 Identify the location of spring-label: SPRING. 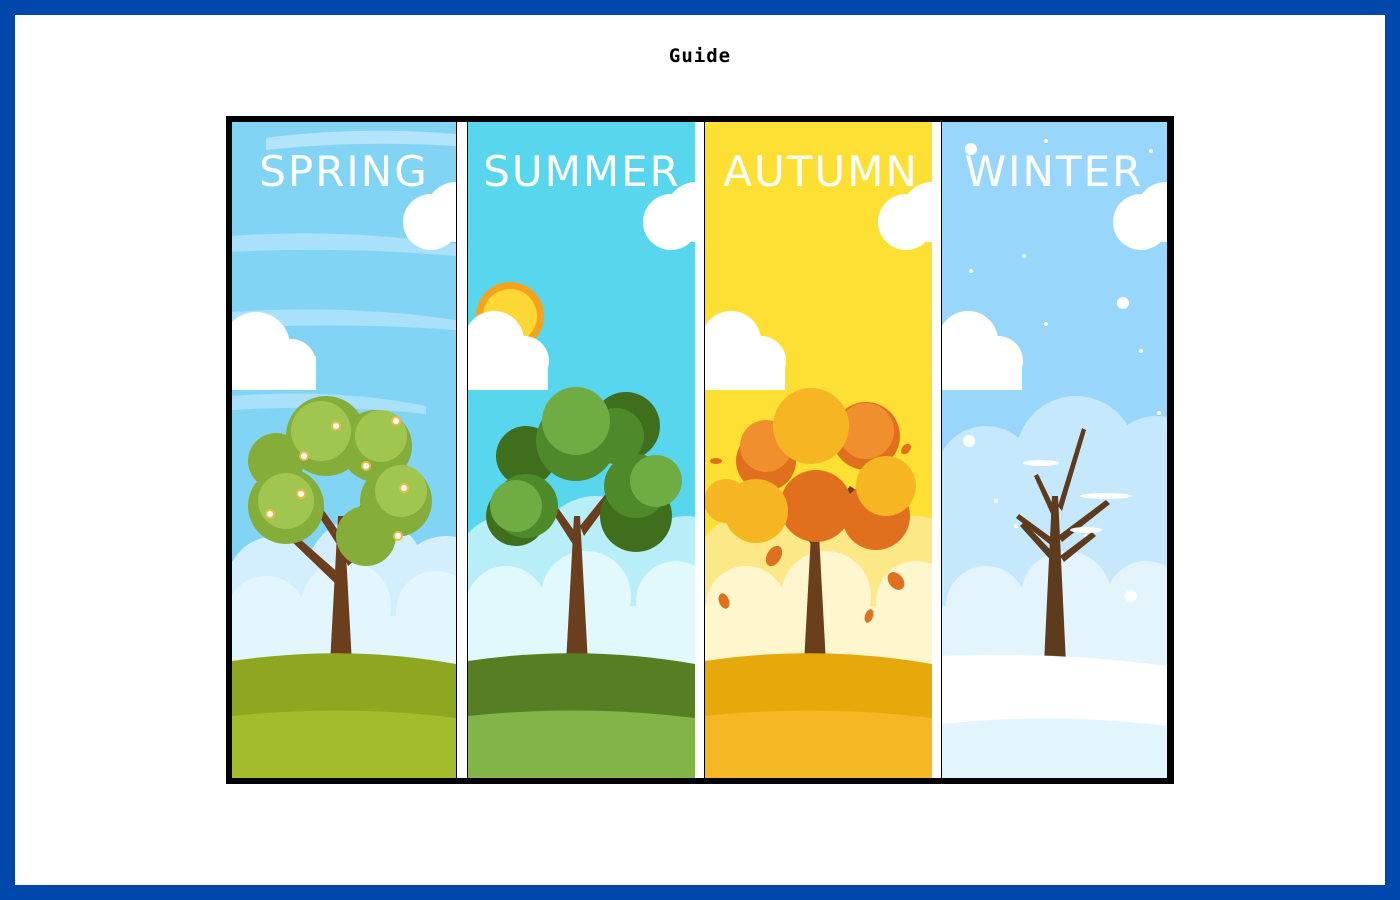
(344, 171).